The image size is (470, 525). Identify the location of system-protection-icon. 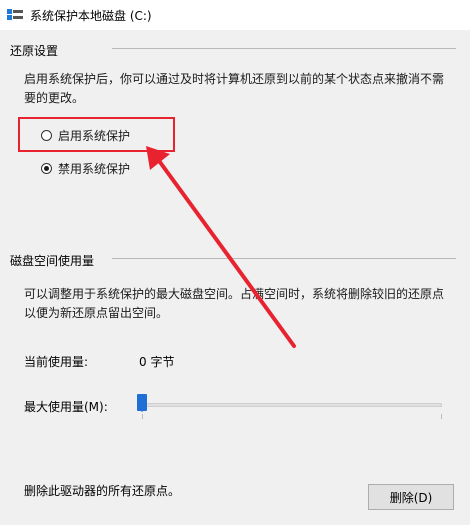
(15, 14).